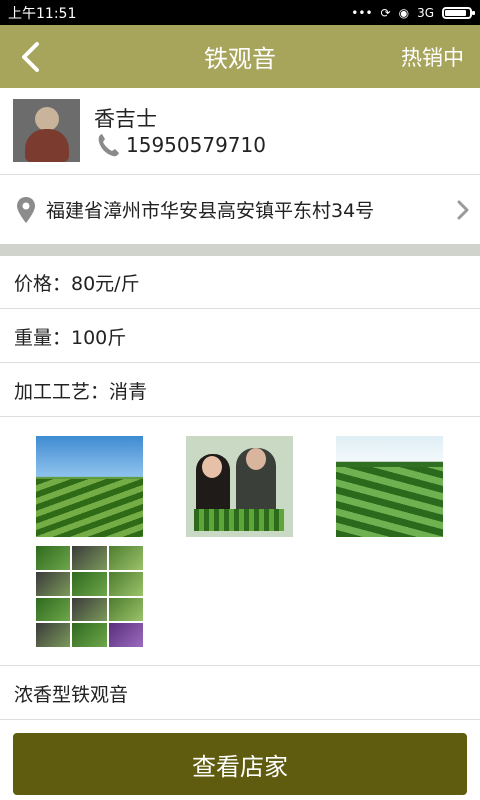 The image size is (480, 800). What do you see at coordinates (240, 336) in the screenshot?
I see `weight-row: 重量：100斤` at bounding box center [240, 336].